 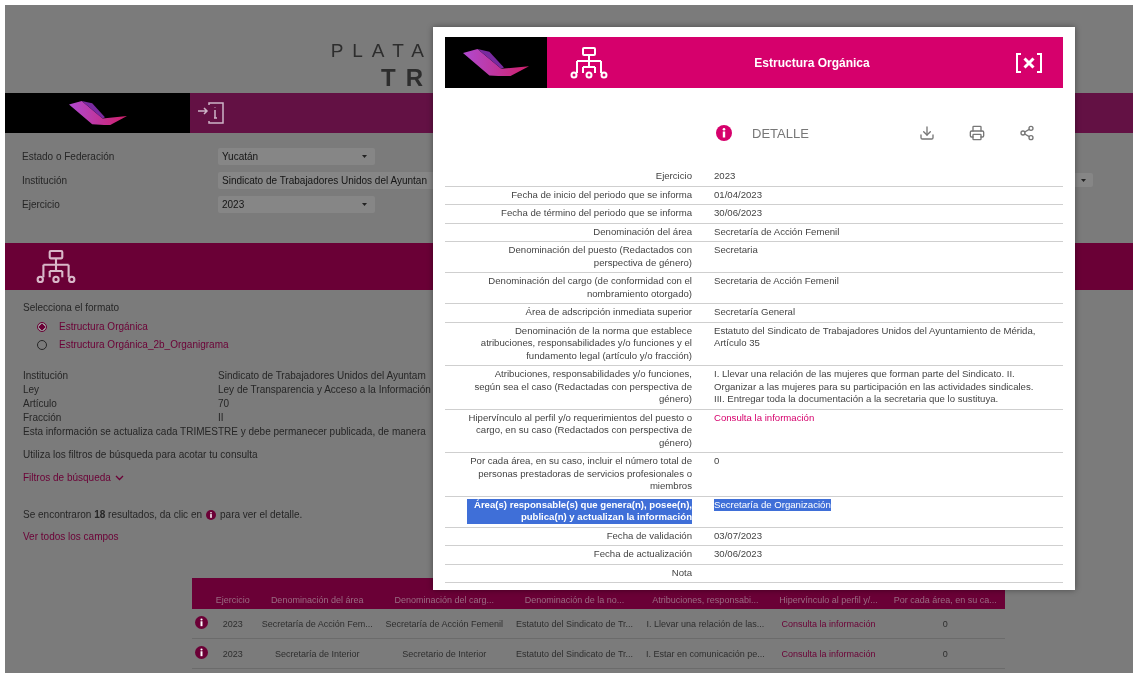 I want to click on field-label: Fecha de inicio del periodo que se informa, so click(x=601, y=194).